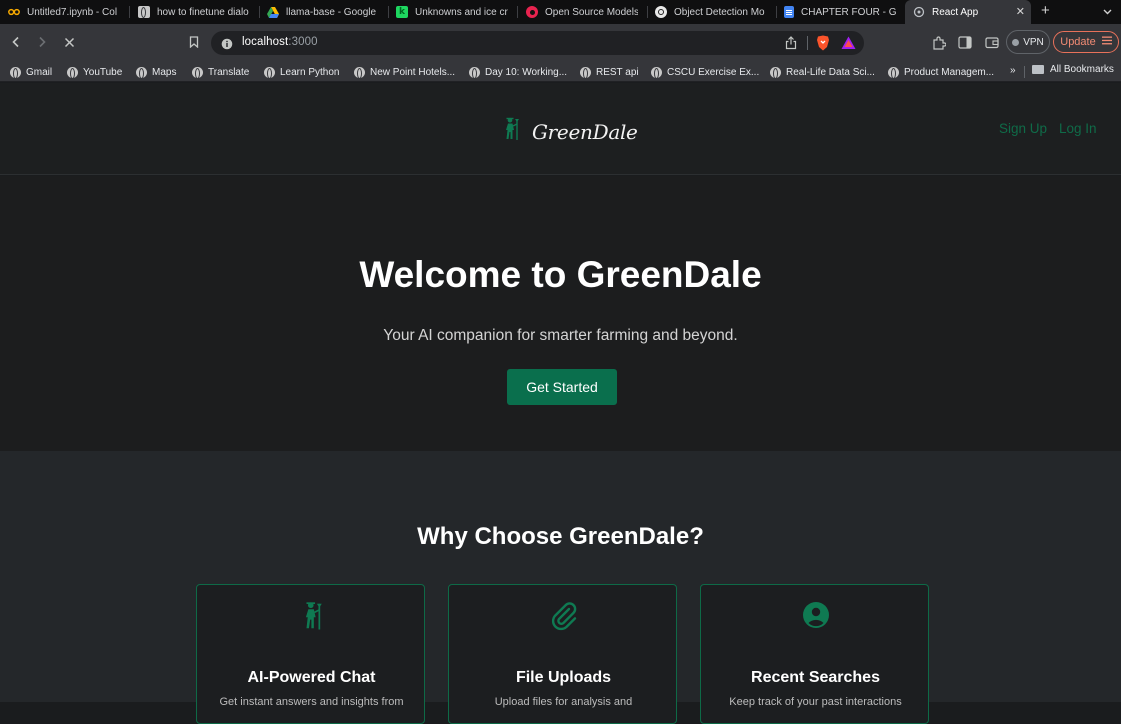  Describe the element at coordinates (331, 12) in the screenshot. I see `tab-title: llama-base - Google` at that location.